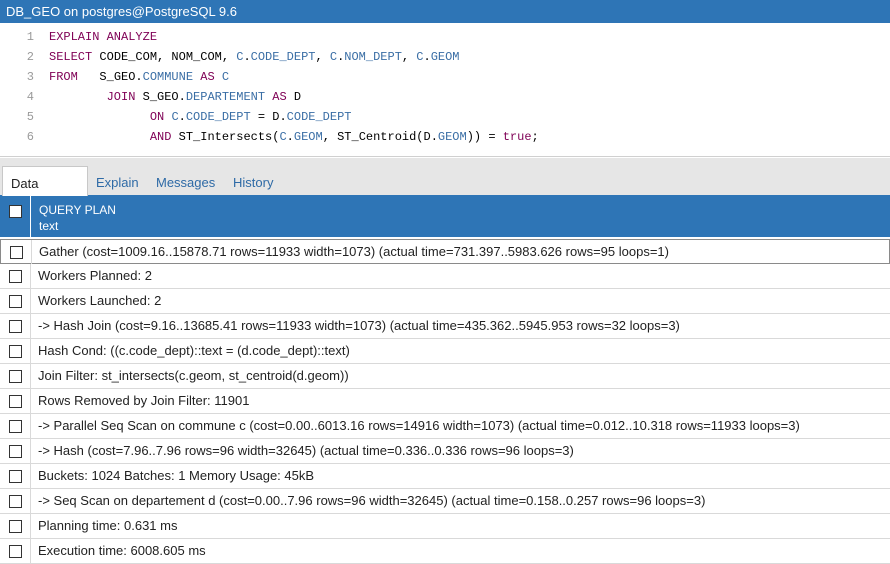 This screenshot has height=564, width=890. Describe the element at coordinates (445, 195) in the screenshot. I see `result-tabs: Data Output Explain Messages History` at that location.